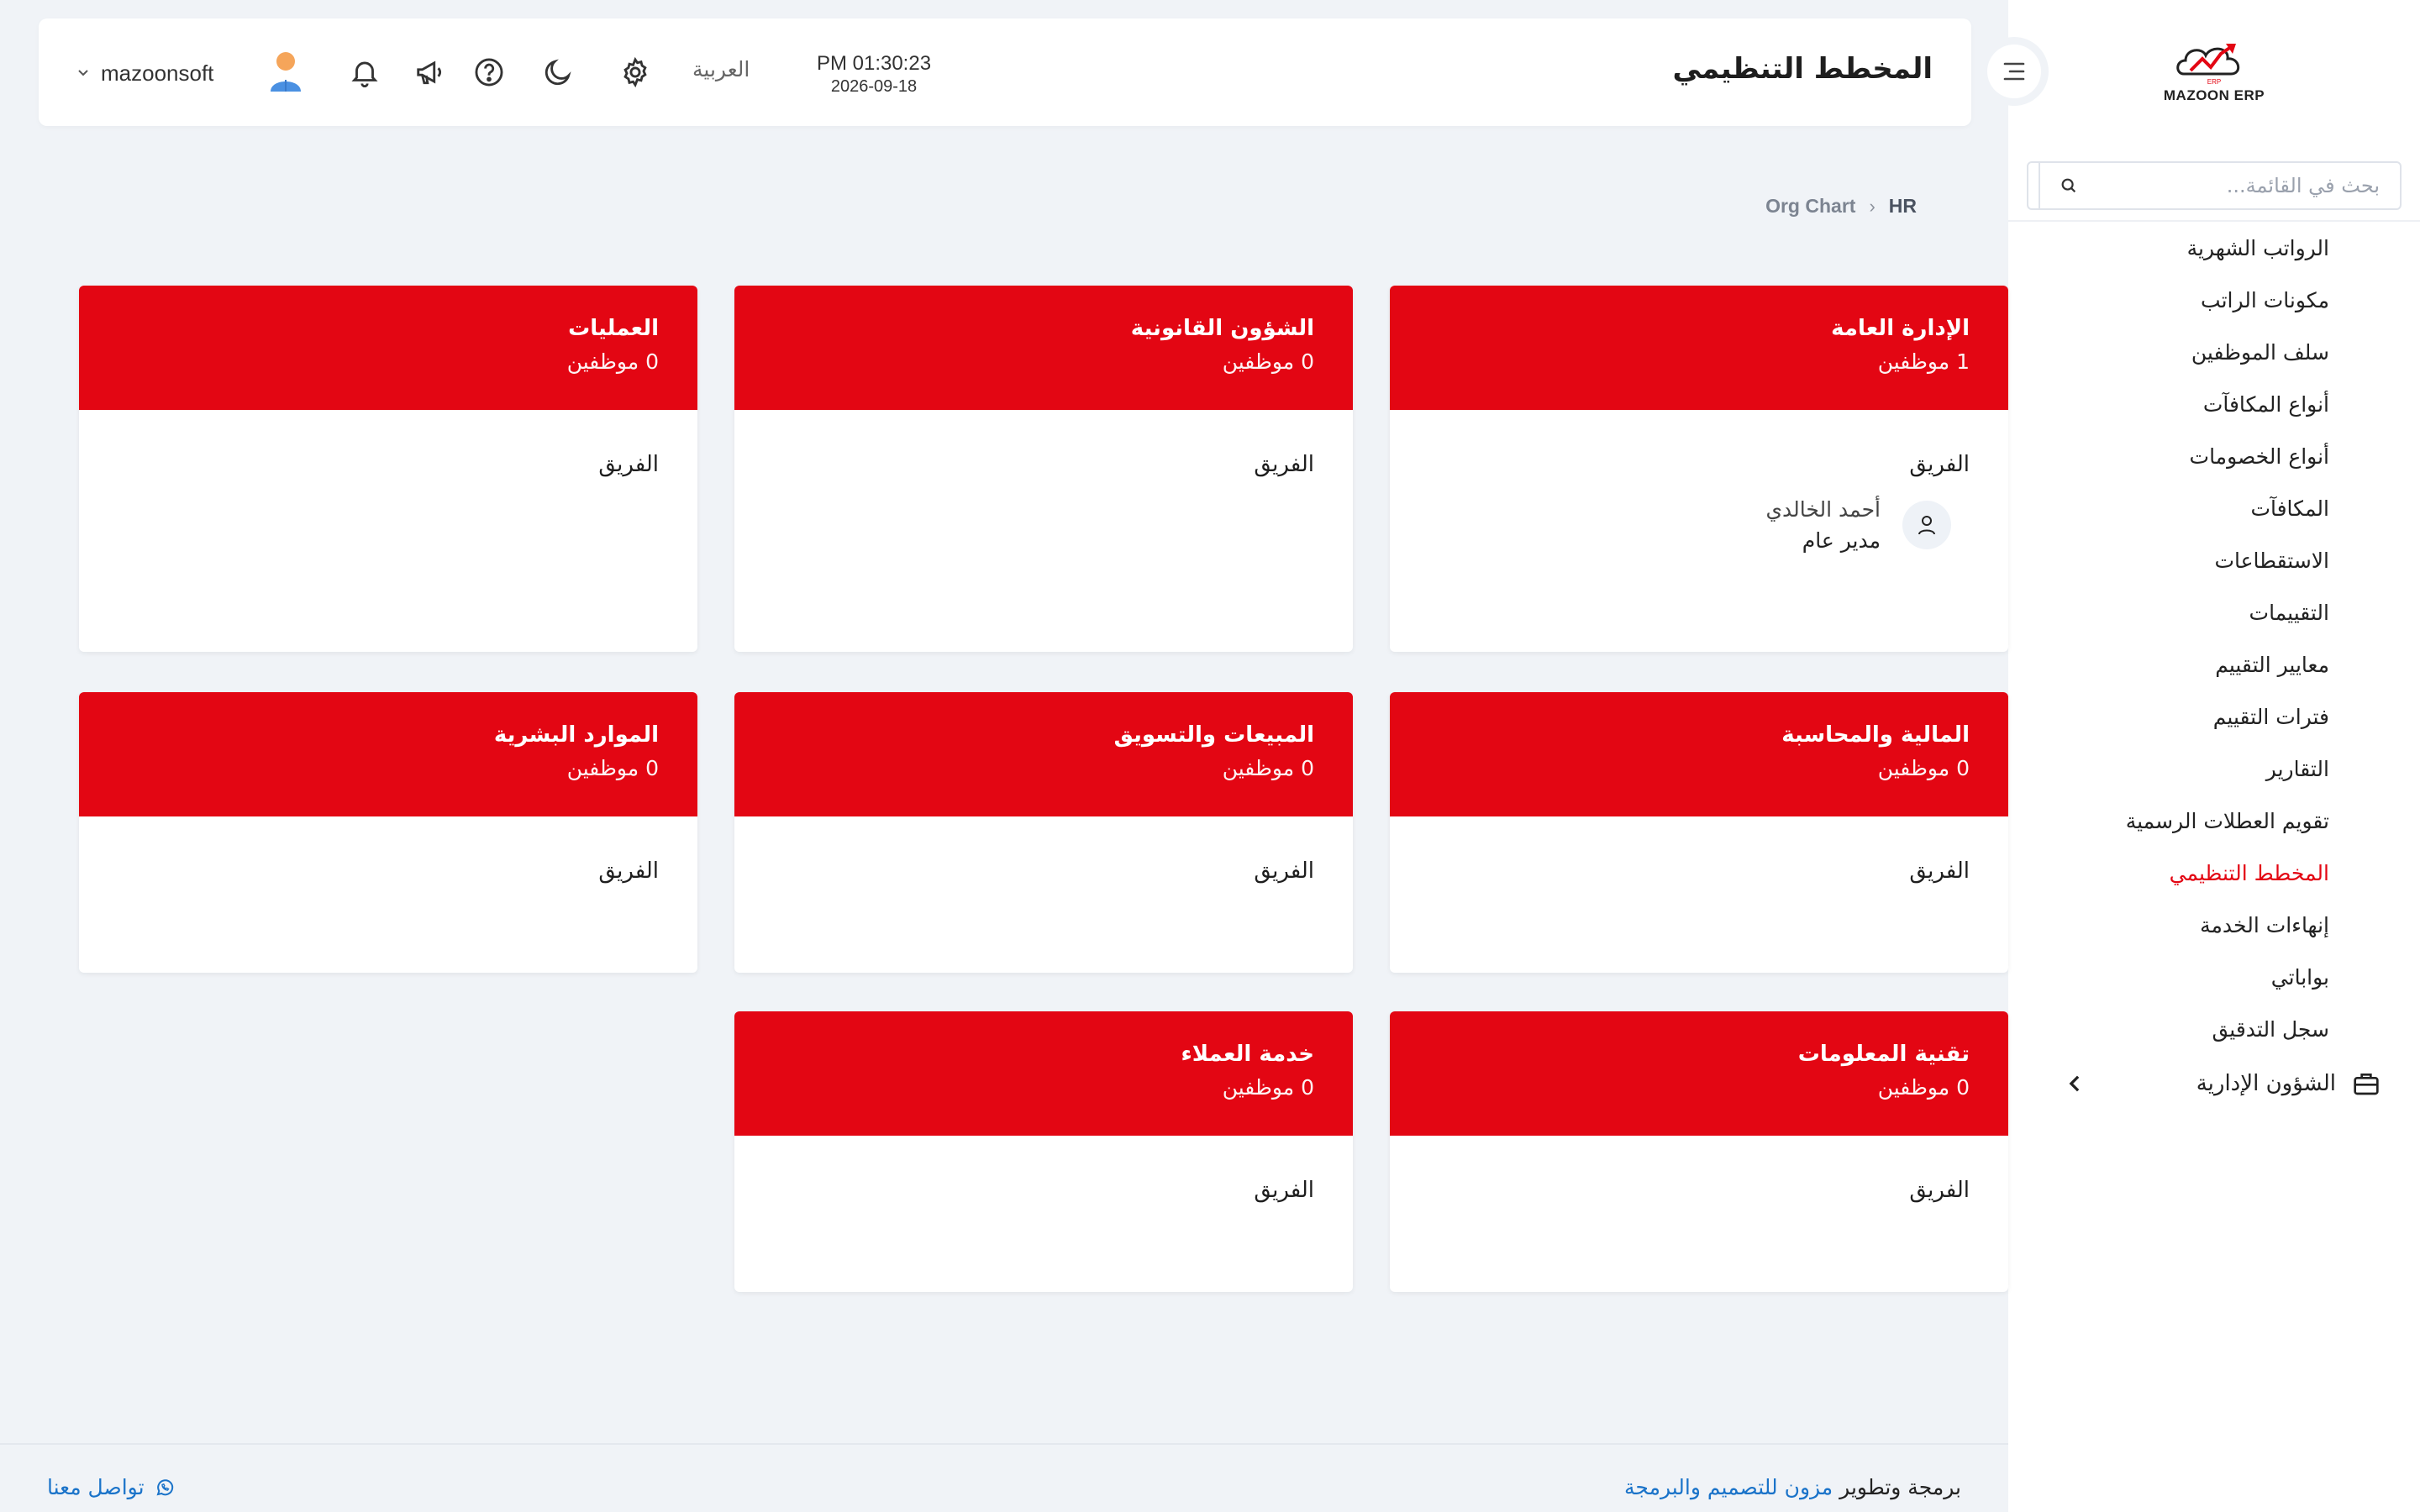  What do you see at coordinates (1823, 509) in the screenshot?
I see `member-name: أحمد الخالدي` at bounding box center [1823, 509].